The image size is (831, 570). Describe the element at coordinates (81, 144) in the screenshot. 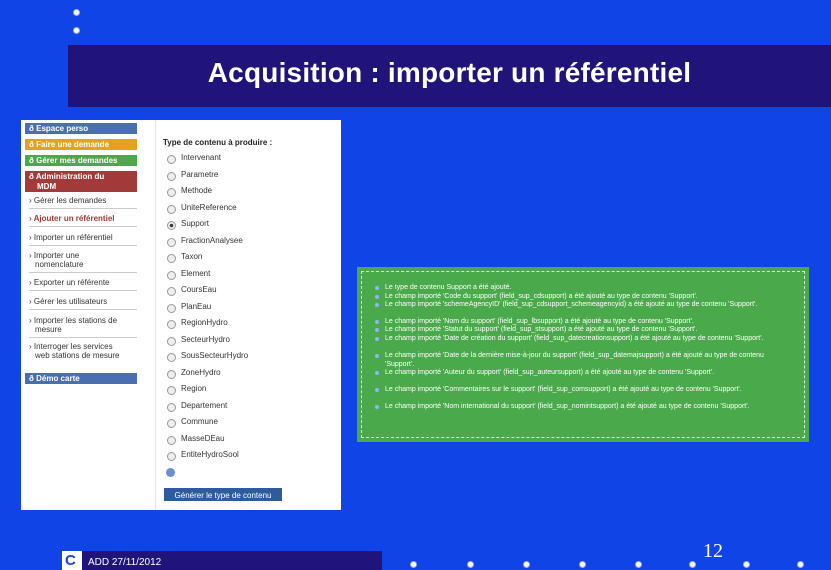

I see `menu-faire-demande: ð Faire une demande` at that location.